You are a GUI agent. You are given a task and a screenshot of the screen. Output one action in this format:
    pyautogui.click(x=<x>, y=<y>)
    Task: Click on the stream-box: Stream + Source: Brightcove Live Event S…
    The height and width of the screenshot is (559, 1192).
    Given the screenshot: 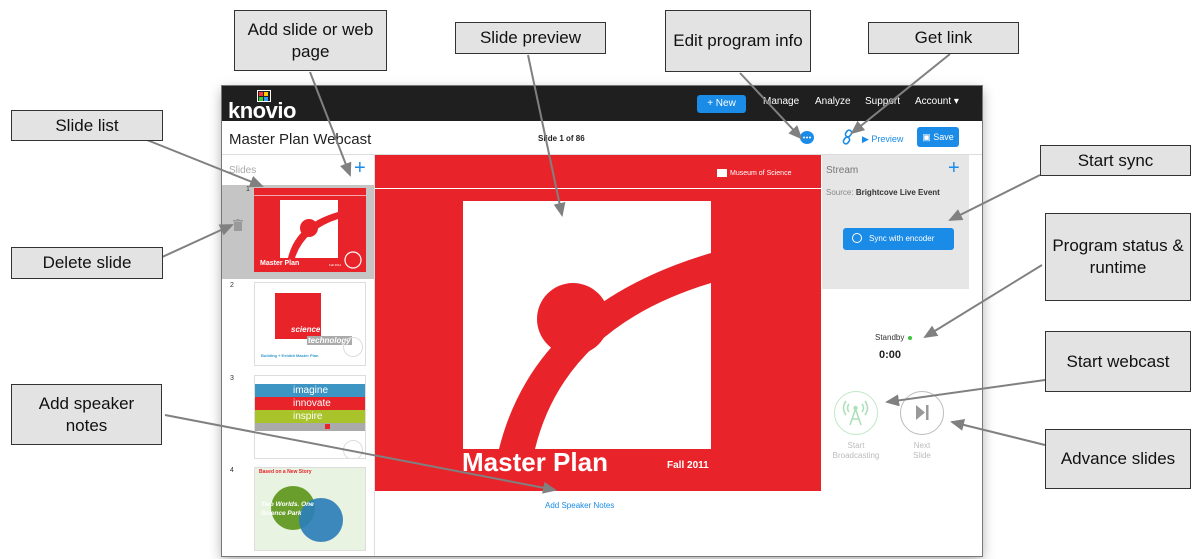 What is the action you would take?
    pyautogui.click(x=895, y=222)
    